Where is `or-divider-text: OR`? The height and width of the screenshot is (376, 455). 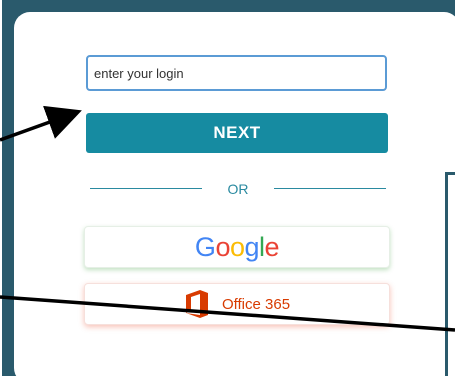
or-divider-text: OR is located at coordinates (238, 189).